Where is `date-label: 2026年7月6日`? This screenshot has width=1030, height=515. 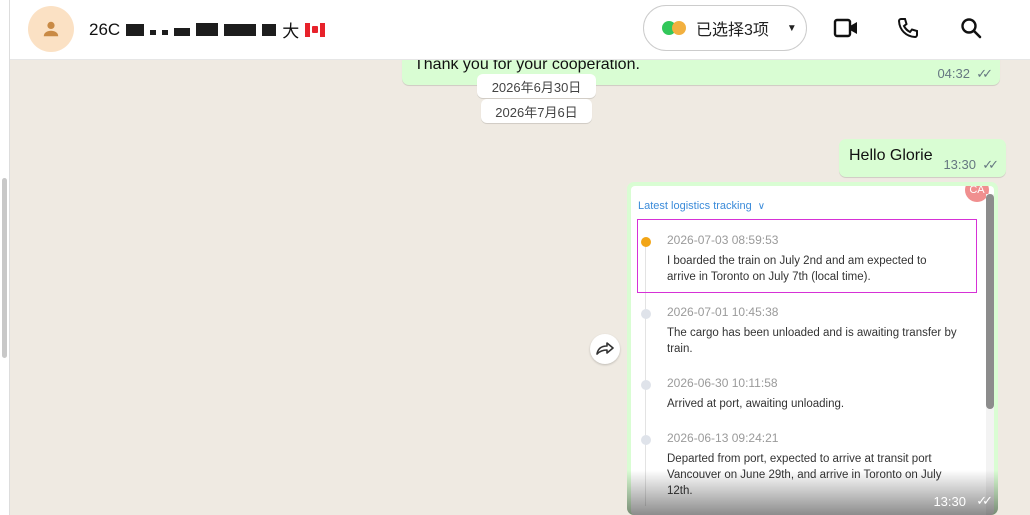
date-label: 2026年7月6日 is located at coordinates (536, 112).